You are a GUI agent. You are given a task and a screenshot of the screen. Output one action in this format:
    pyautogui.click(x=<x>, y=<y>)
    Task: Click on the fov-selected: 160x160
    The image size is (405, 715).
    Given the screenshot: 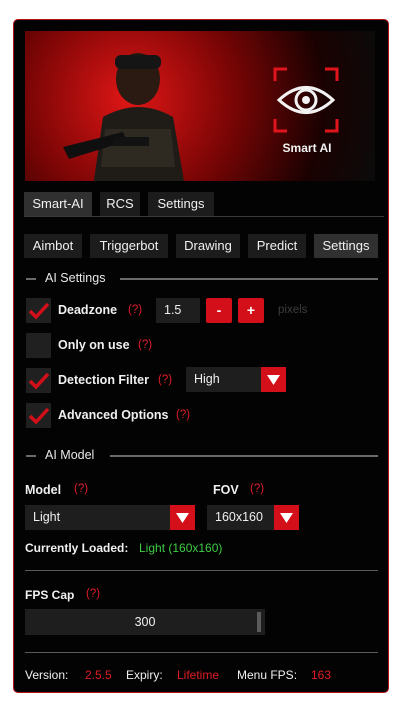 What is the action you would take?
    pyautogui.click(x=239, y=517)
    